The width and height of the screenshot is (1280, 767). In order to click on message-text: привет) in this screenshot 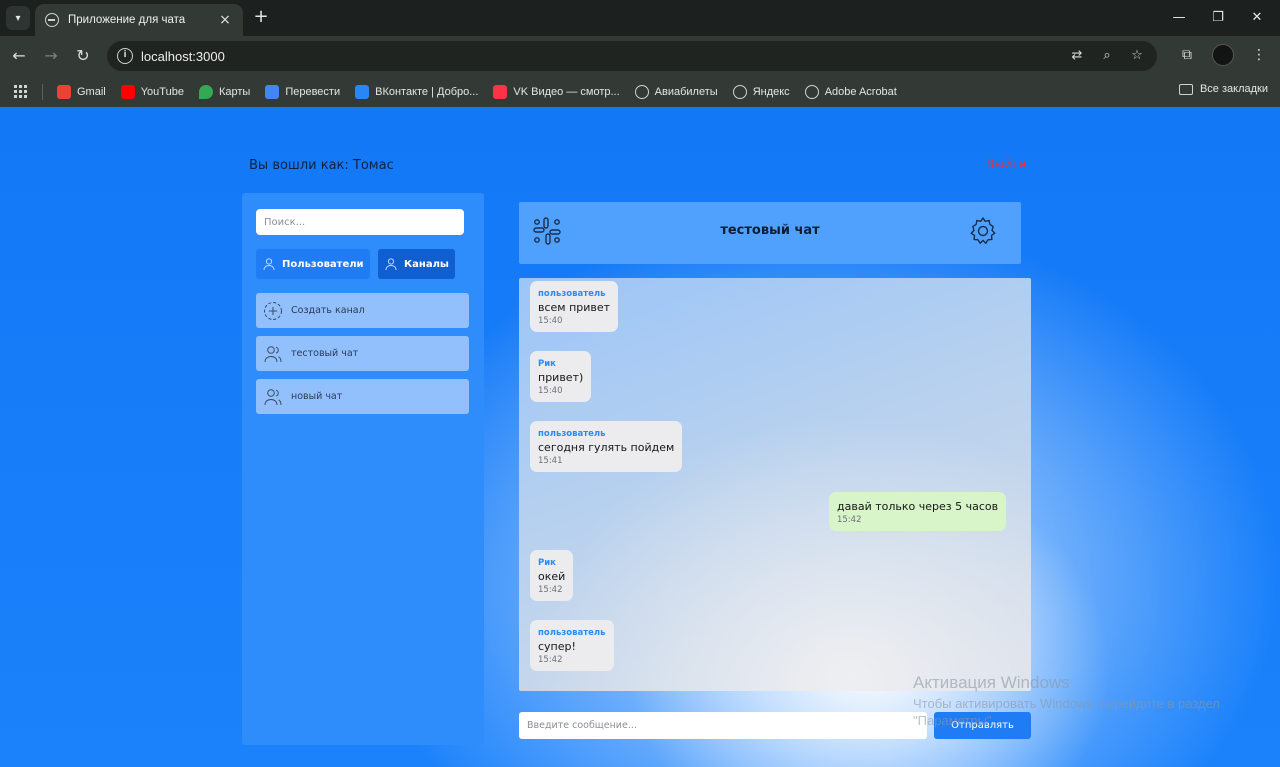, I will do `click(561, 377)`.